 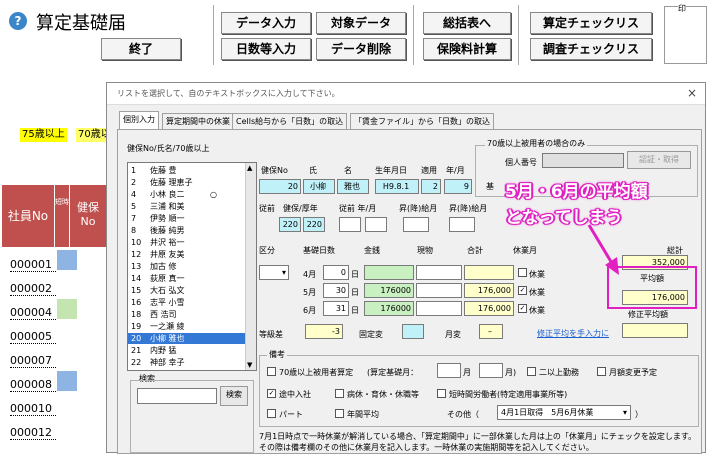 I want to click on calc-month1-field, so click(x=449, y=370).